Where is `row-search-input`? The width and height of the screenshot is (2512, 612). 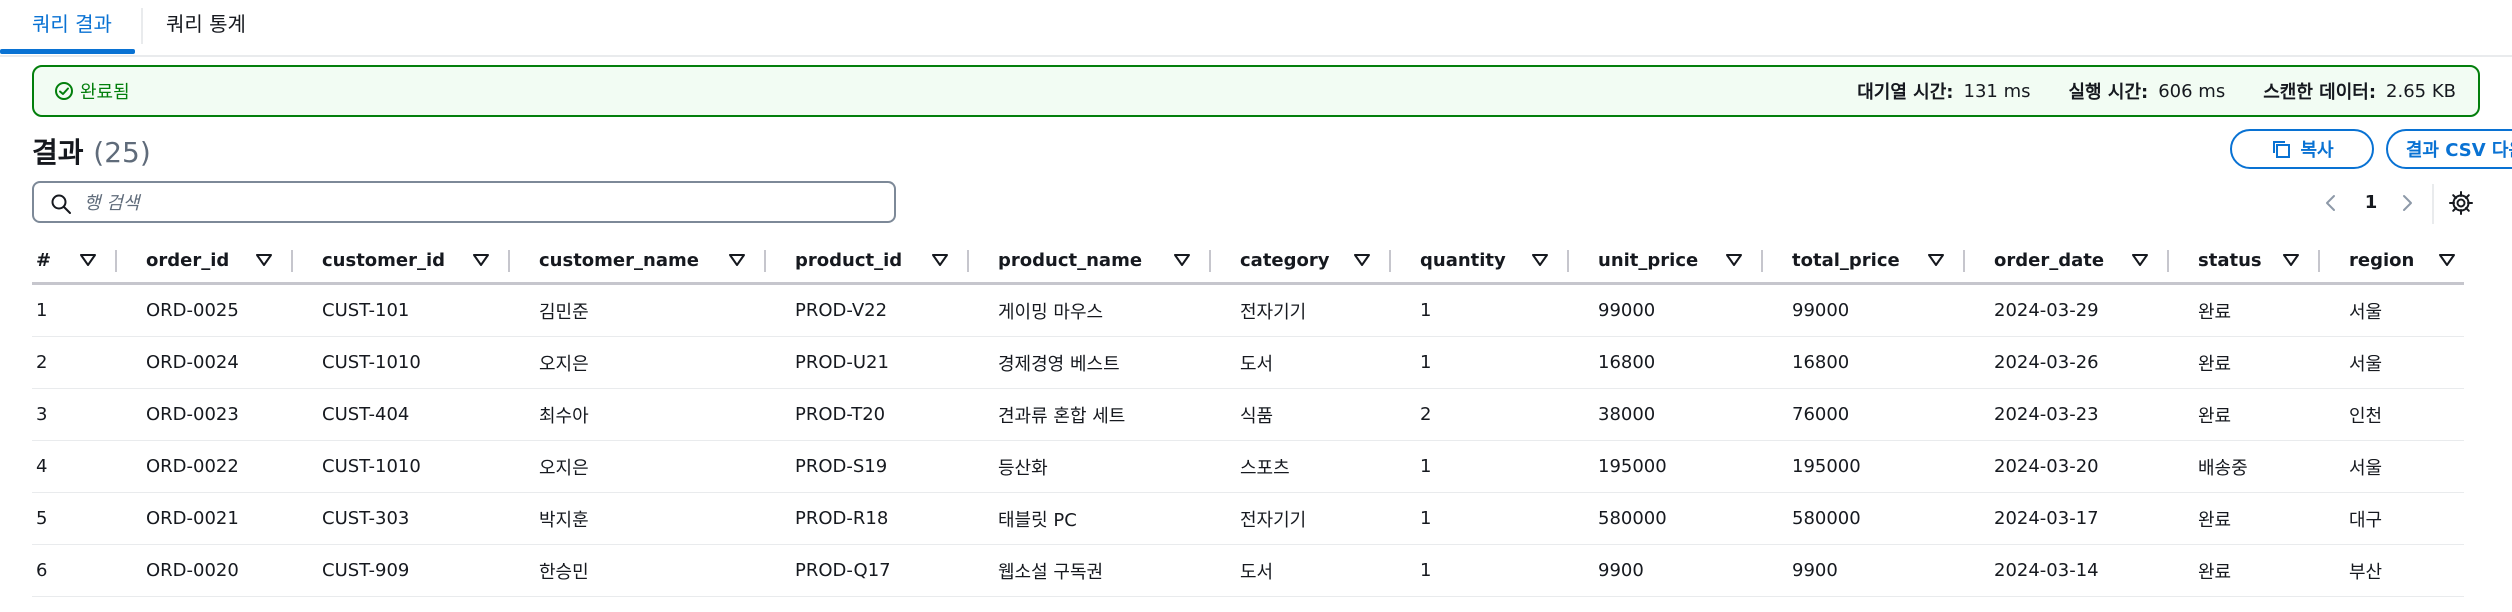
row-search-input is located at coordinates (474, 203).